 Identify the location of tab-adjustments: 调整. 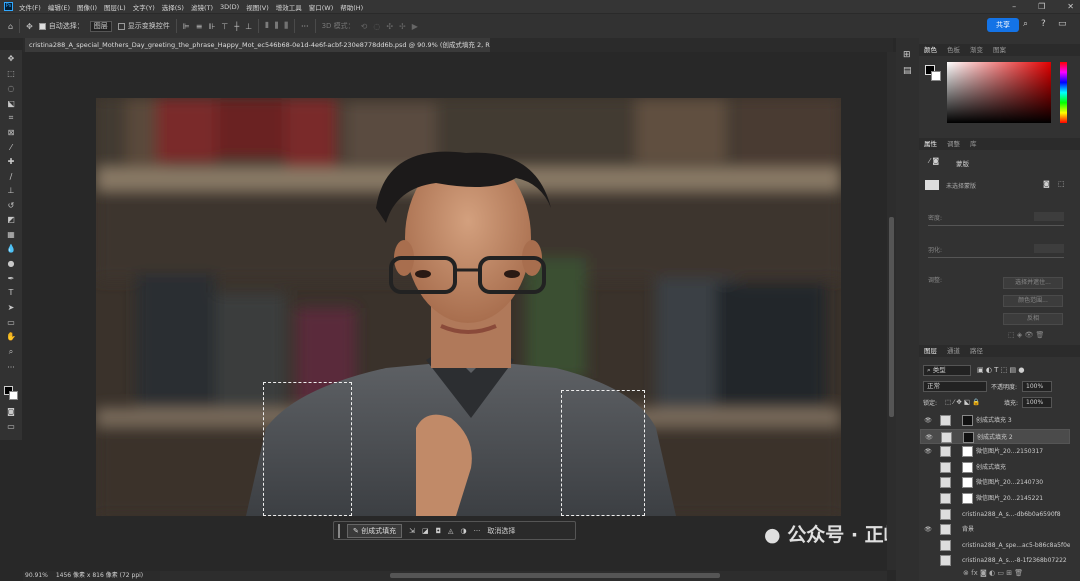
(953, 144).